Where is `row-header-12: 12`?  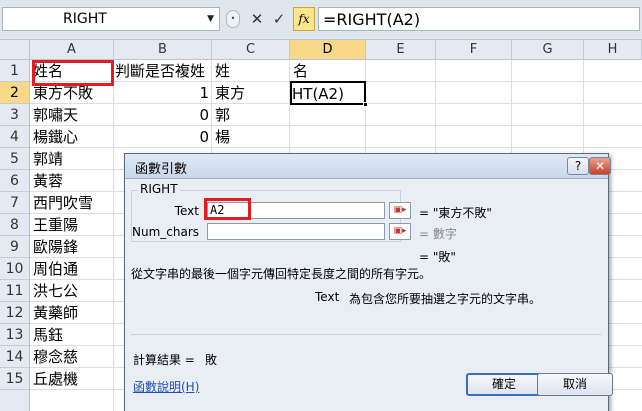 row-header-12: 12 is located at coordinates (15, 313).